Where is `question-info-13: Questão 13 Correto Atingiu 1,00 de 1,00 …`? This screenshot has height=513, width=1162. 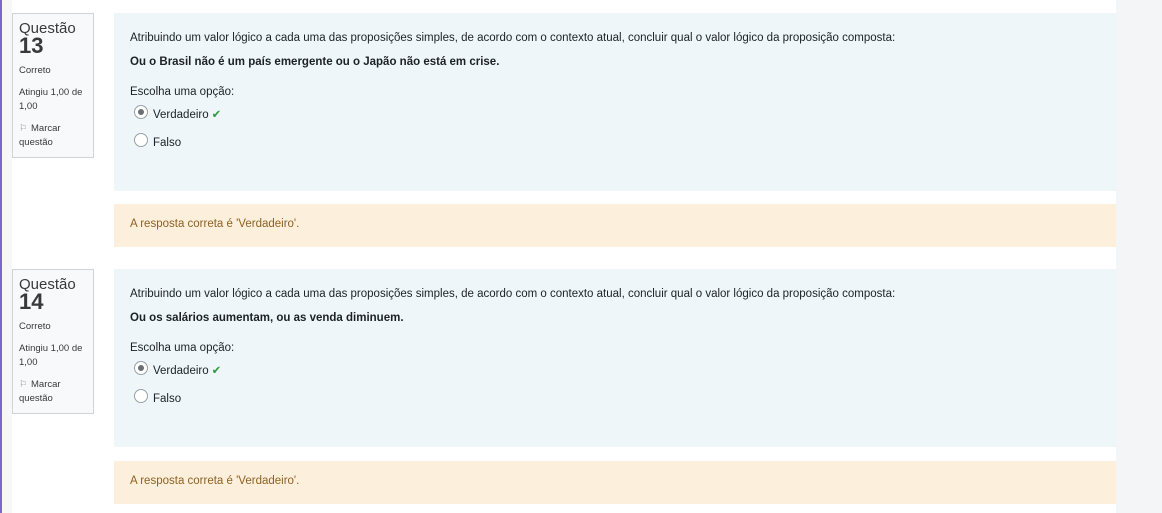 question-info-13: Questão 13 Correto Atingiu 1,00 de 1,00 … is located at coordinates (53, 85).